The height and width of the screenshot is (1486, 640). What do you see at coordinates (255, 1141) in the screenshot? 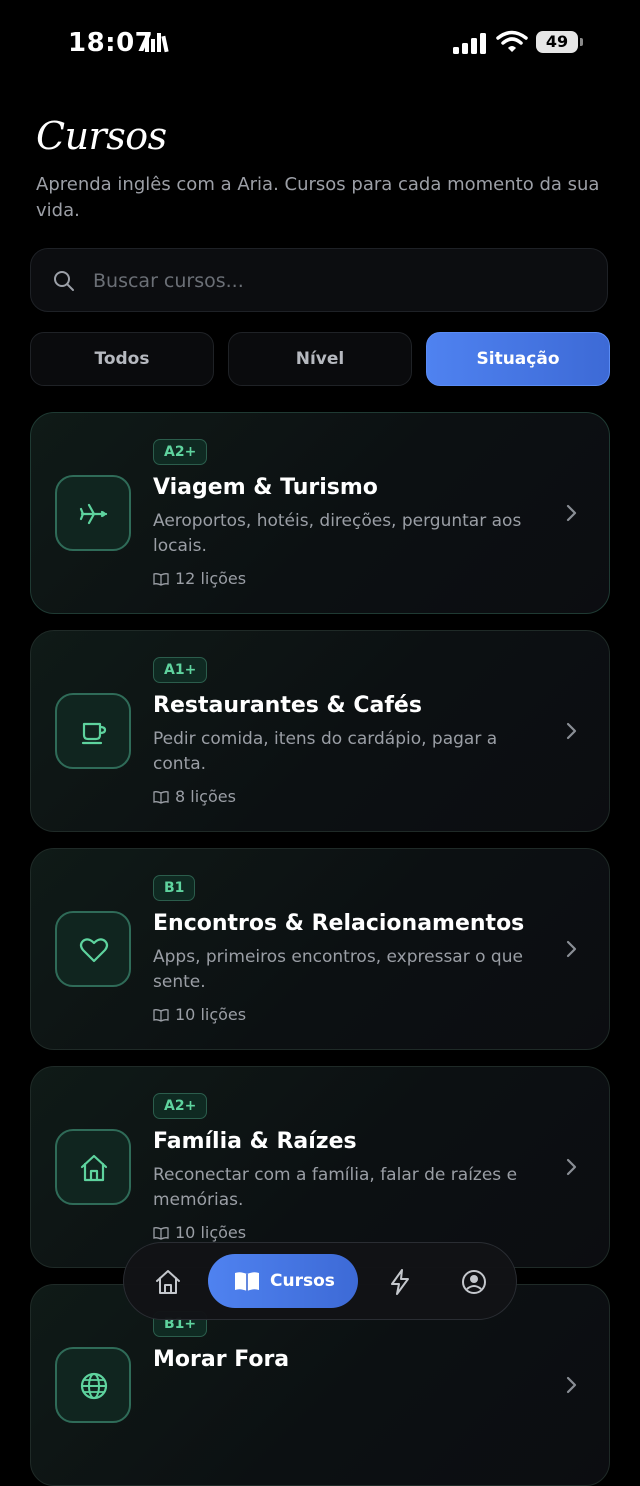
I see `course-title: Família & Raízes` at bounding box center [255, 1141].